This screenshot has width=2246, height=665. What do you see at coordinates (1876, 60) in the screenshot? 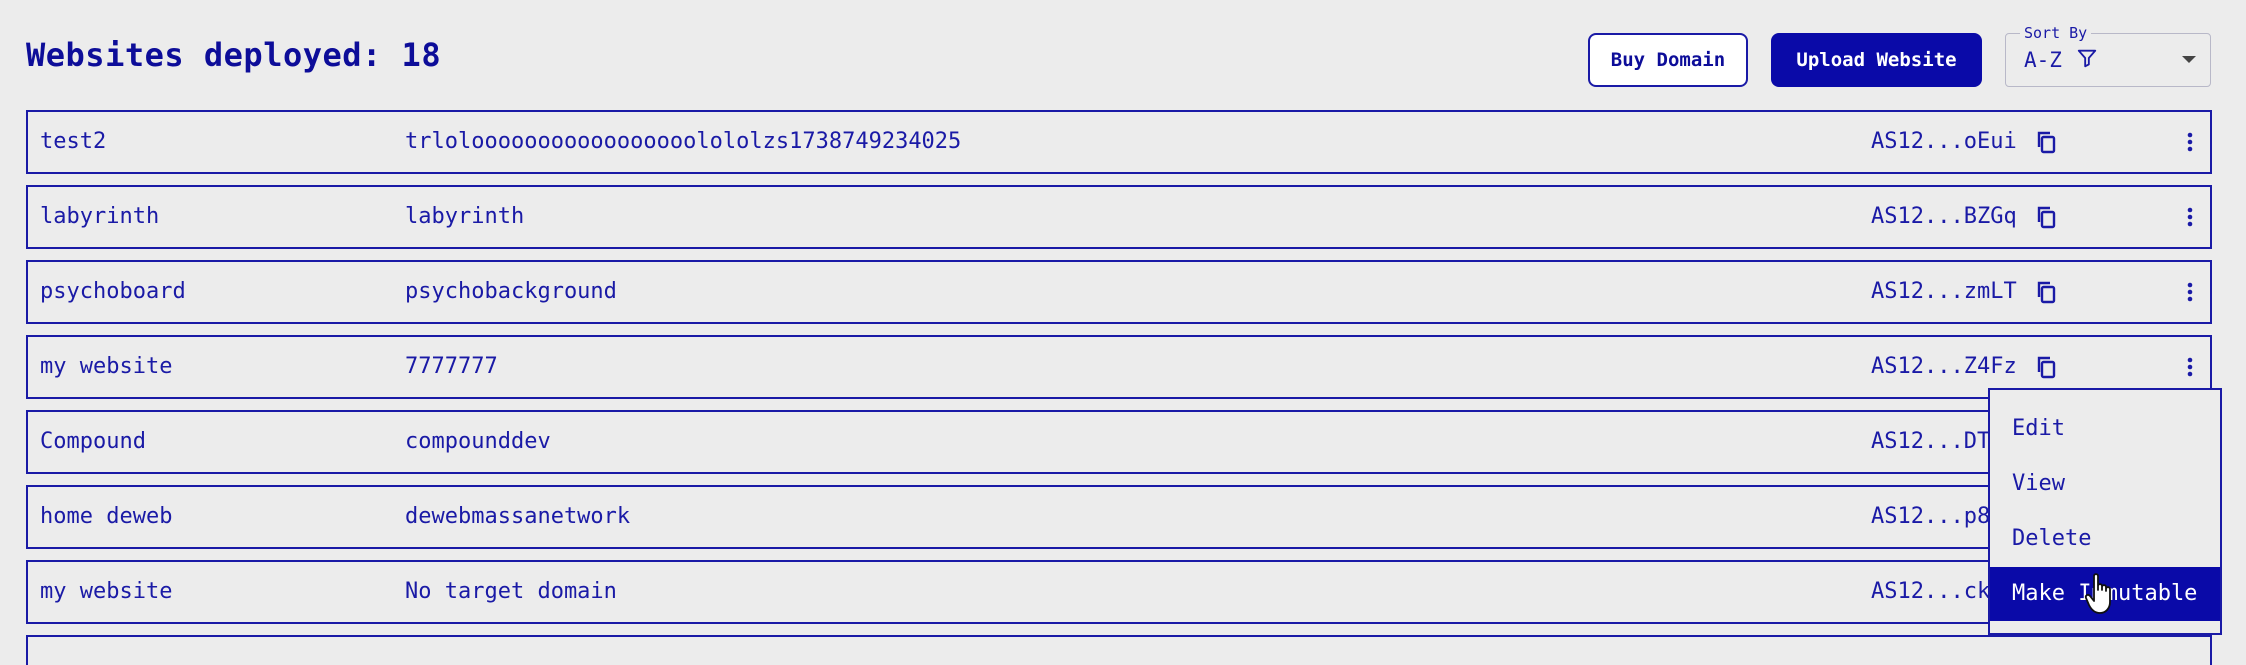
I see `upload-website-button: Upload Website` at bounding box center [1876, 60].